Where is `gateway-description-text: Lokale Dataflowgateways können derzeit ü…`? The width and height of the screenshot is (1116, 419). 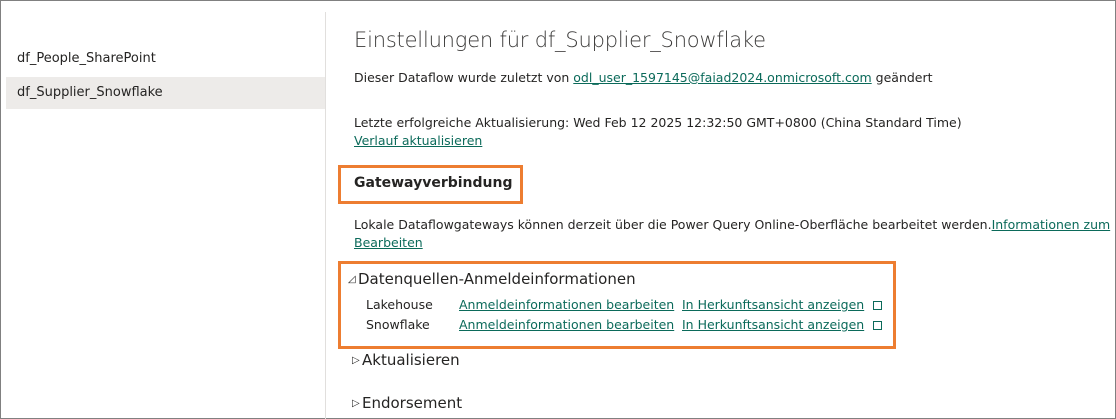 gateway-description-text: Lokale Dataflowgateways können derzeit ü… is located at coordinates (673, 224).